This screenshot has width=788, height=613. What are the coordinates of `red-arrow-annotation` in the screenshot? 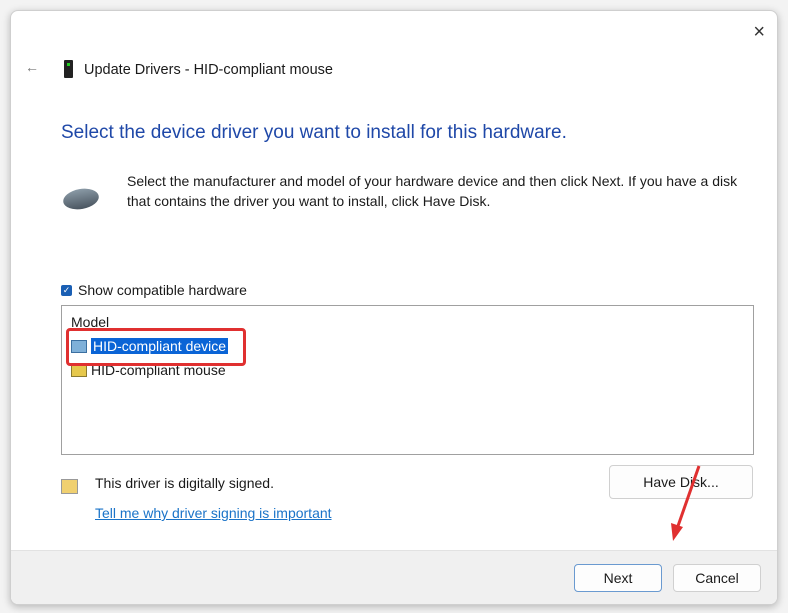 It's located at (686, 503).